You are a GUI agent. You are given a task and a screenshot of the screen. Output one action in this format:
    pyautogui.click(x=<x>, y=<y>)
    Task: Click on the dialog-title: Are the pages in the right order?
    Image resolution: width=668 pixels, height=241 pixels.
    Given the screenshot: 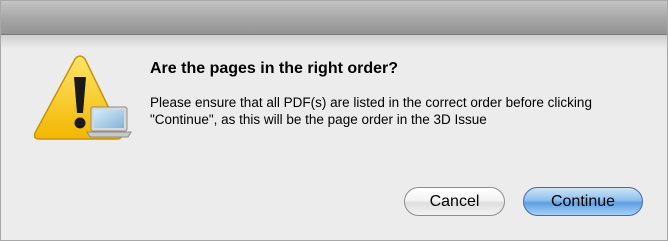 What is the action you would take?
    pyautogui.click(x=274, y=68)
    